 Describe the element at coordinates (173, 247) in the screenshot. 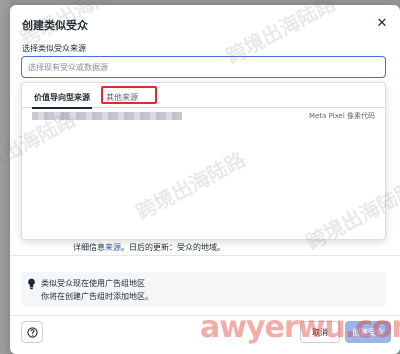

I see `obscured-text-end: 。日后的更新：受众的地域。` at that location.